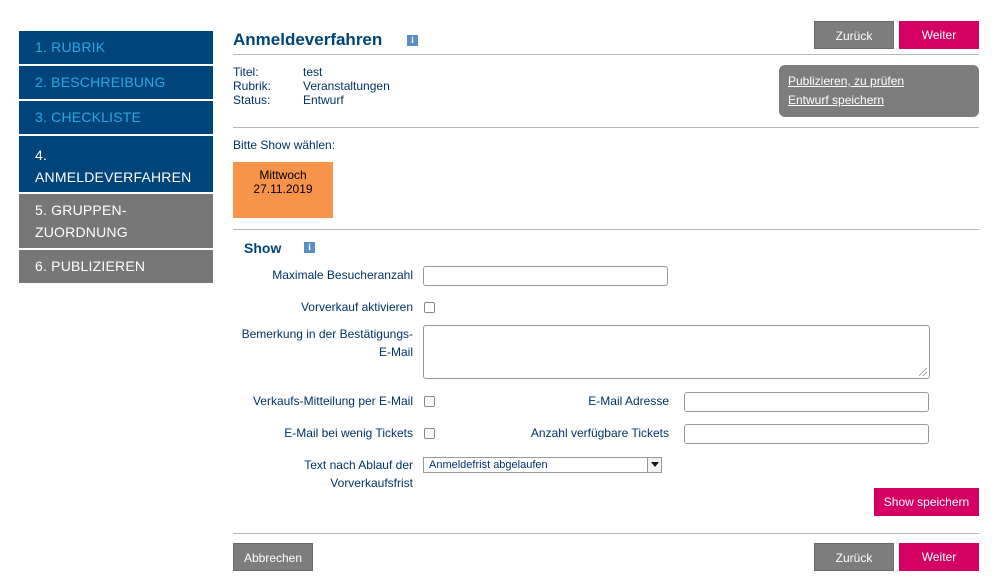 This screenshot has height=588, width=1006. Describe the element at coordinates (358, 465) in the screenshot. I see `expiry-text-label-line: Text nach Ablauf der` at that location.